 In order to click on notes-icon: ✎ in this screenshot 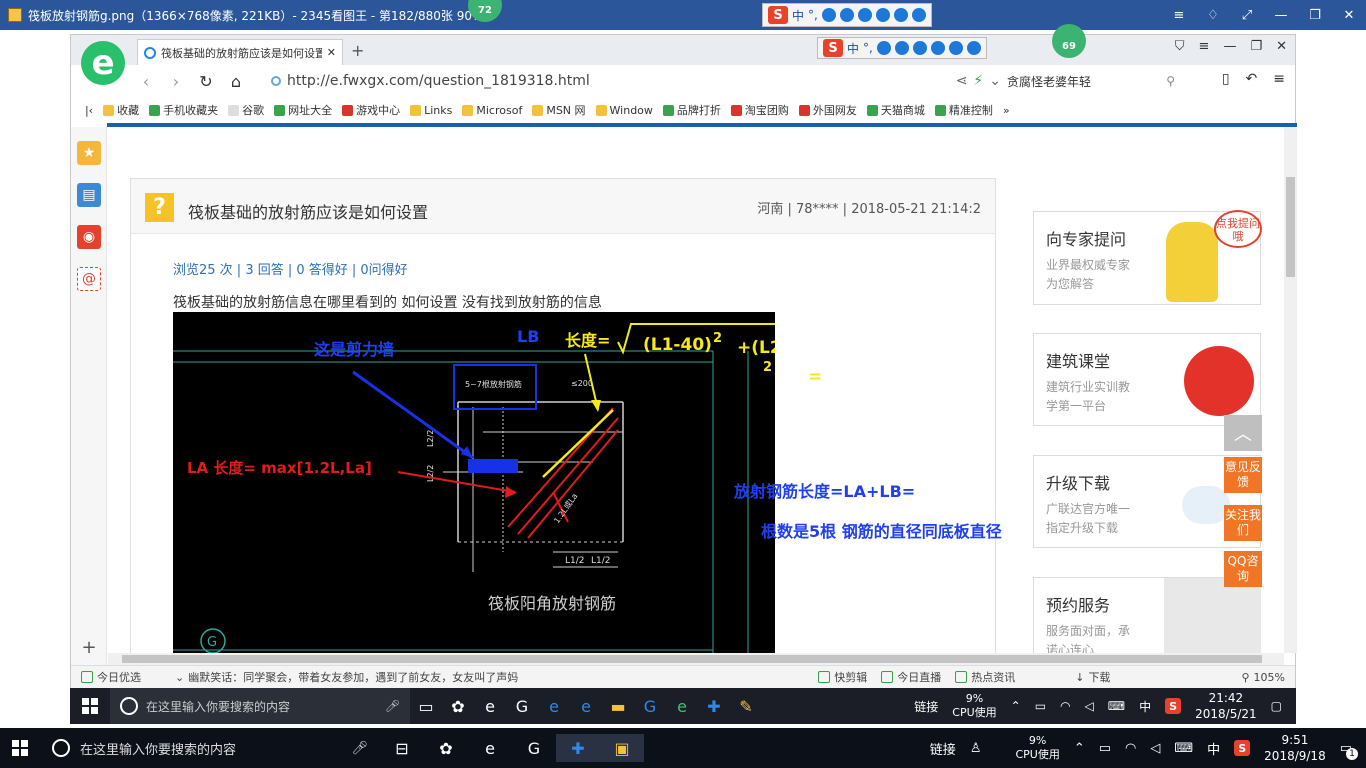, I will do `click(746, 706)`.